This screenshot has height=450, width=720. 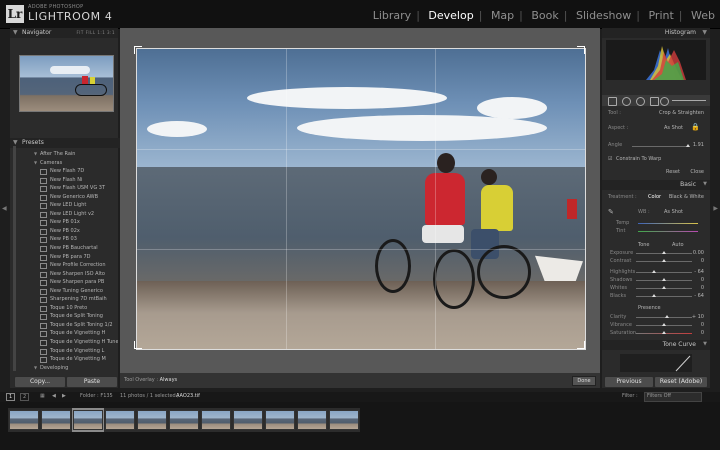 I want to click on blacks-value: - 64, so click(x=699, y=296).